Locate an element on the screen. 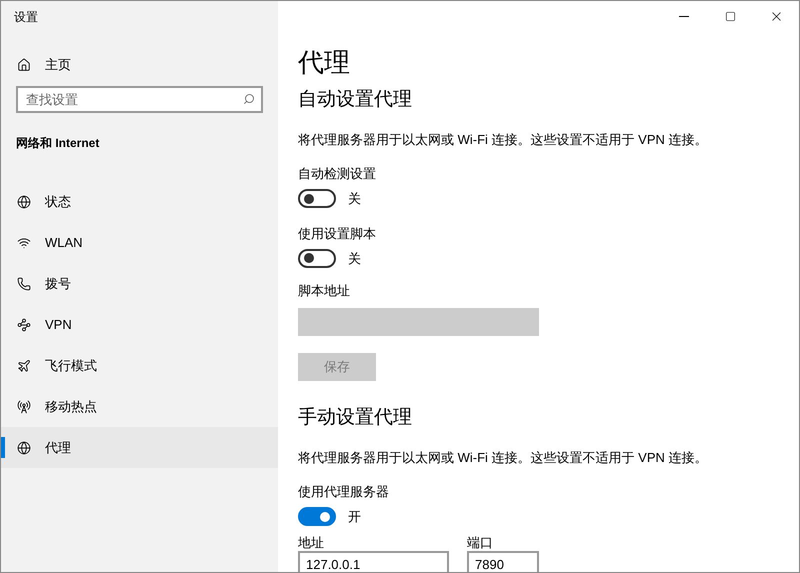 The image size is (800, 573). search-icon is located at coordinates (249, 99).